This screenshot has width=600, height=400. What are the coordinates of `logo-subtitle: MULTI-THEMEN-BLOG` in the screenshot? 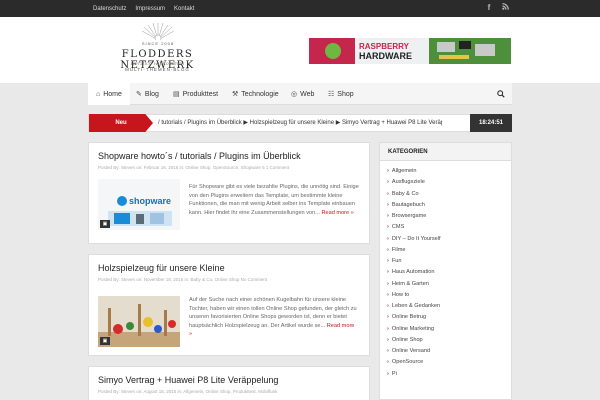 It's located at (157, 69).